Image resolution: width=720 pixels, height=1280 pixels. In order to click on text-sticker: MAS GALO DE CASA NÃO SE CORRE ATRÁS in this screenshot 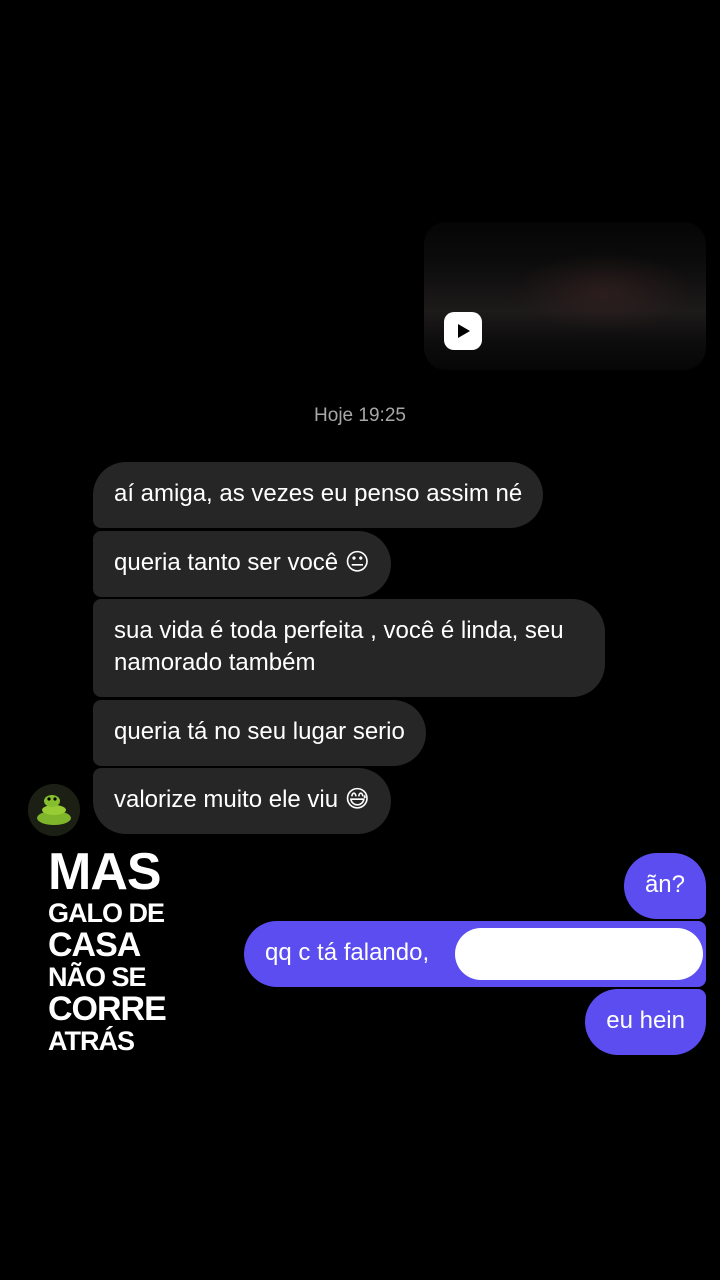, I will do `click(123, 950)`.